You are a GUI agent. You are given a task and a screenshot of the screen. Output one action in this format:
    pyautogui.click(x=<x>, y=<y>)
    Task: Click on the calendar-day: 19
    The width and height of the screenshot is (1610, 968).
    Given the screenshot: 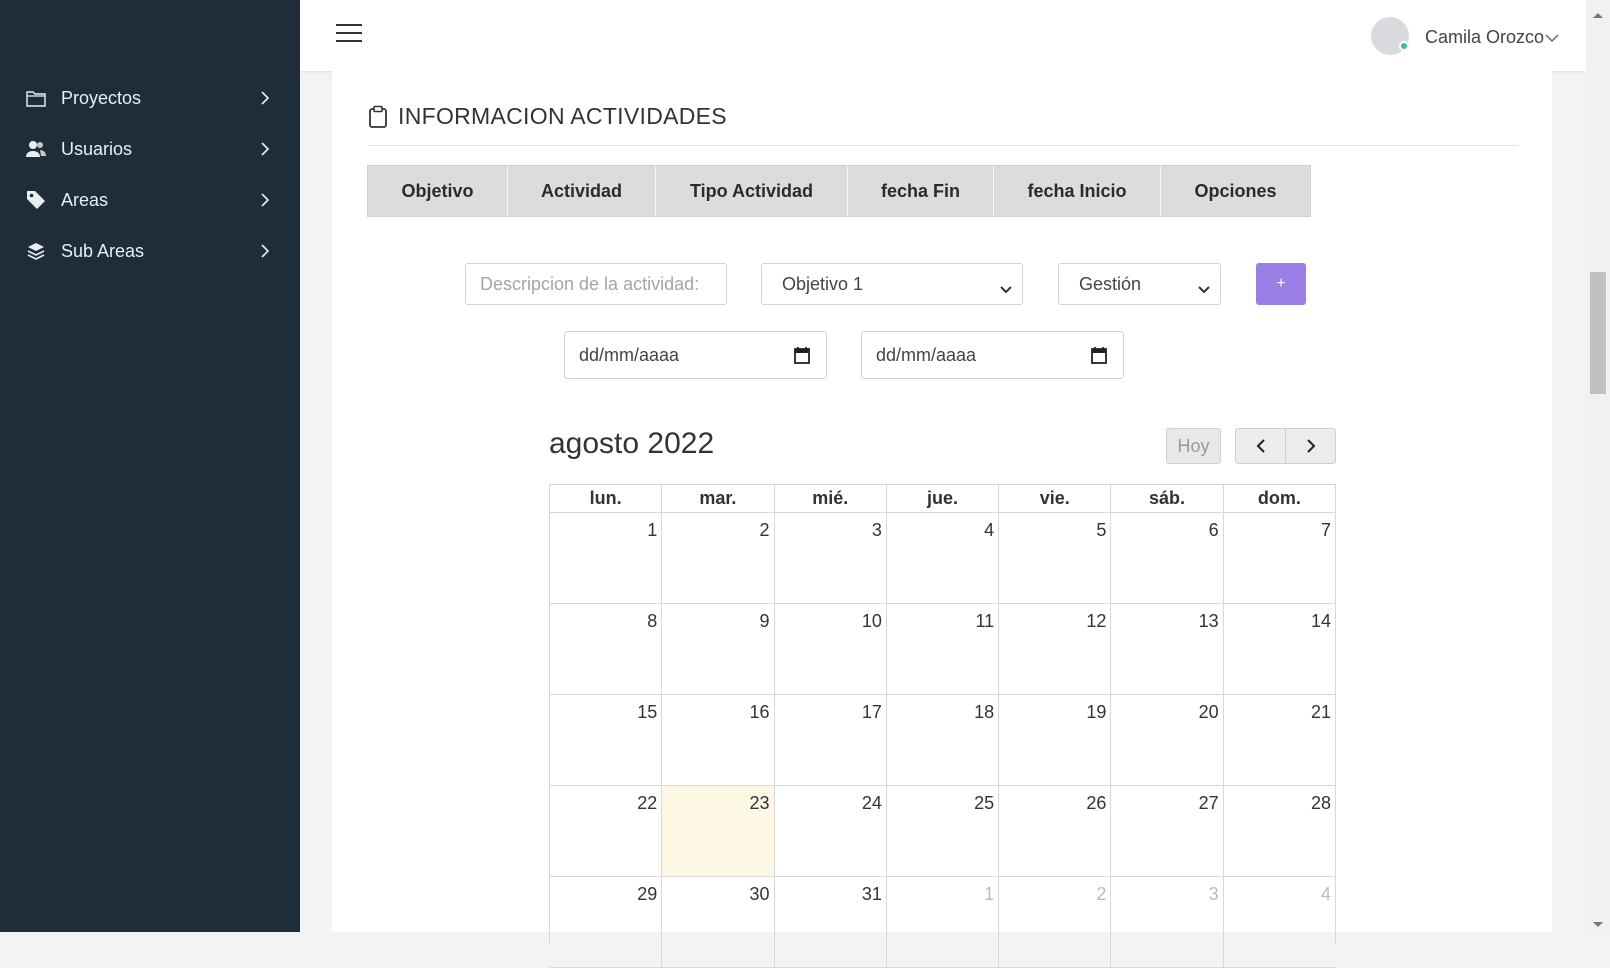 What is the action you would take?
    pyautogui.click(x=1055, y=740)
    